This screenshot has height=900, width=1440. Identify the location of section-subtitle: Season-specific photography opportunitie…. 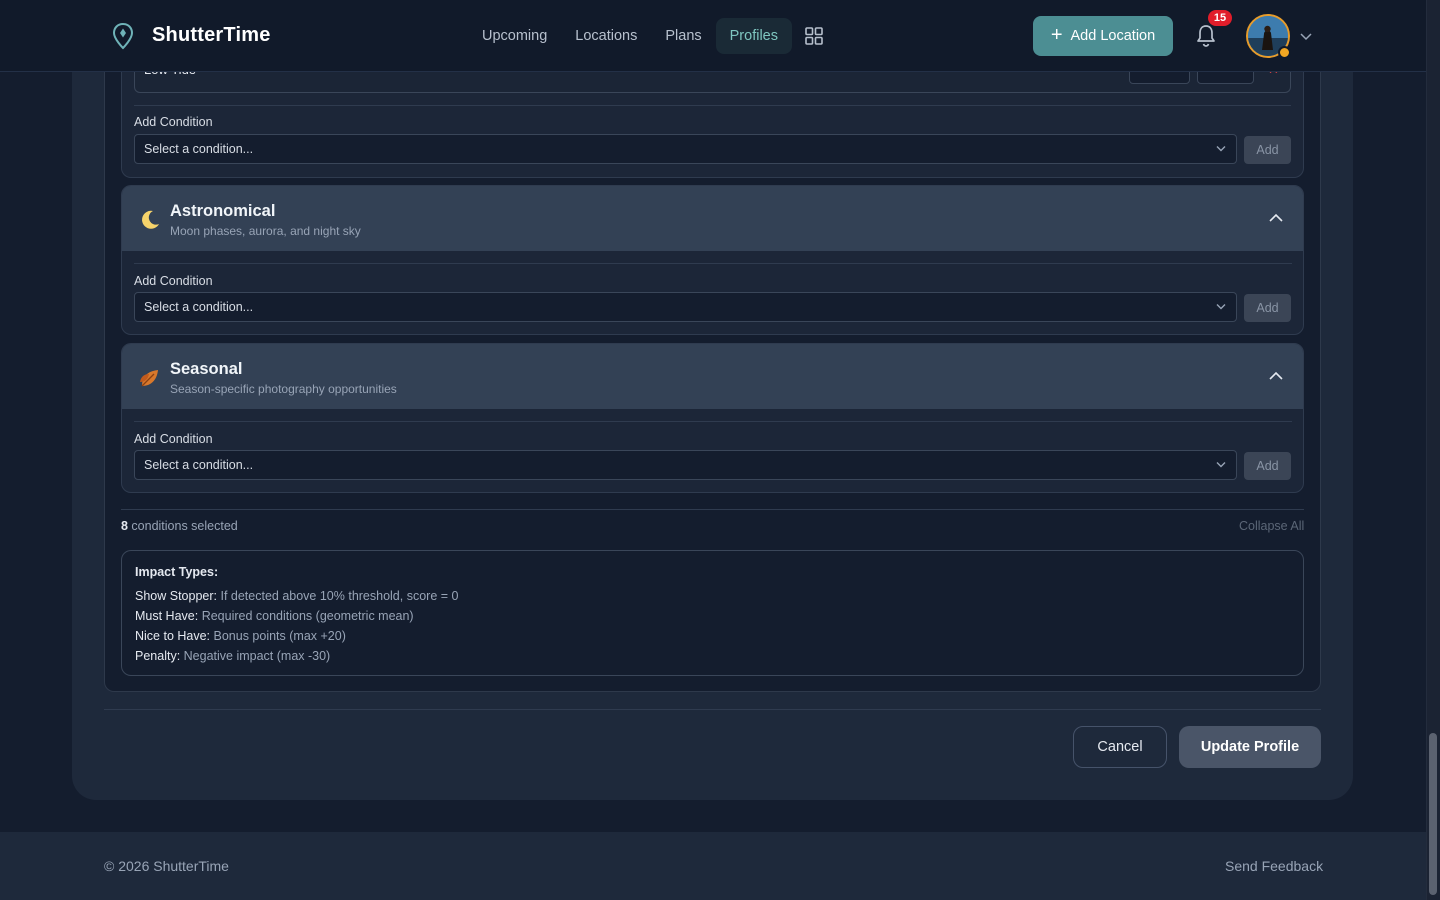
(283, 389).